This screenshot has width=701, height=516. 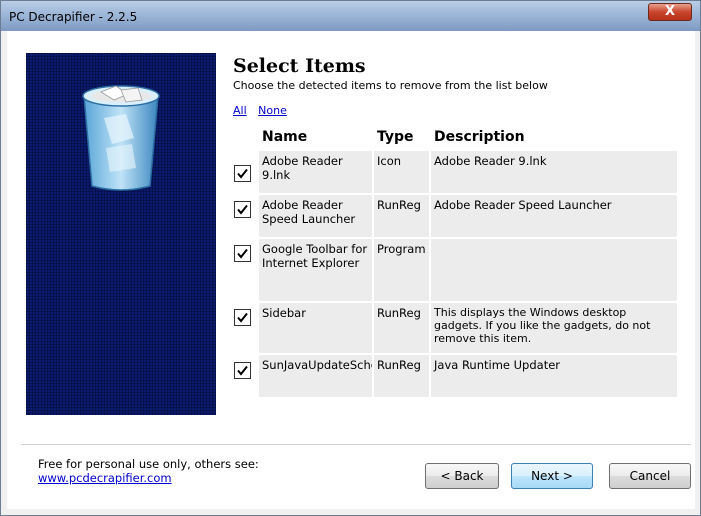 I want to click on column-header-type: Type, so click(x=395, y=140).